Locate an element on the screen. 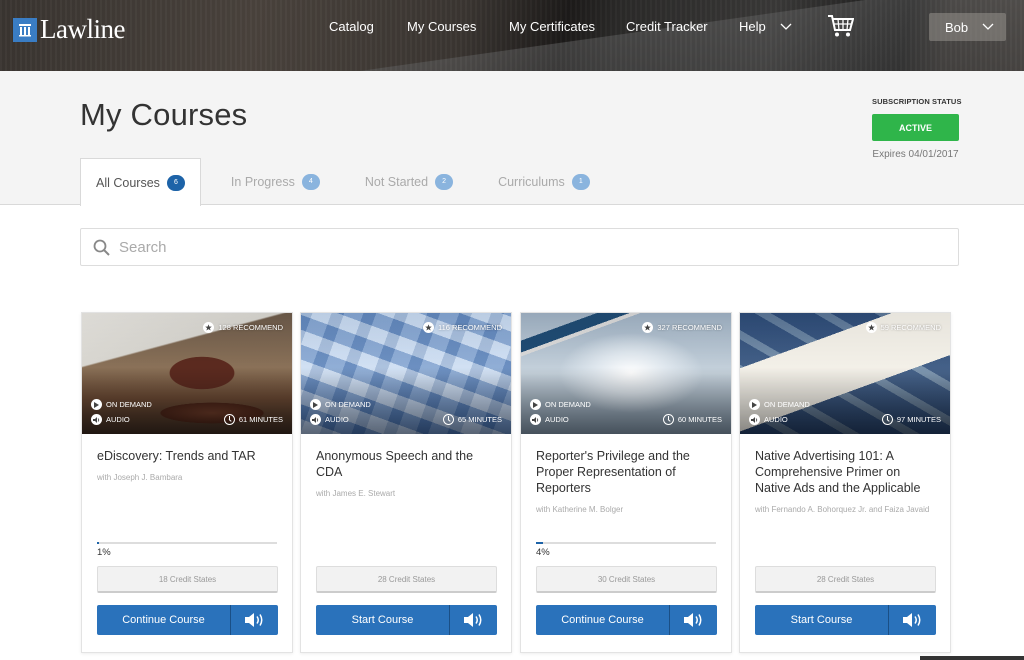 The image size is (1024, 660). tab-label: Curriculums is located at coordinates (531, 181).